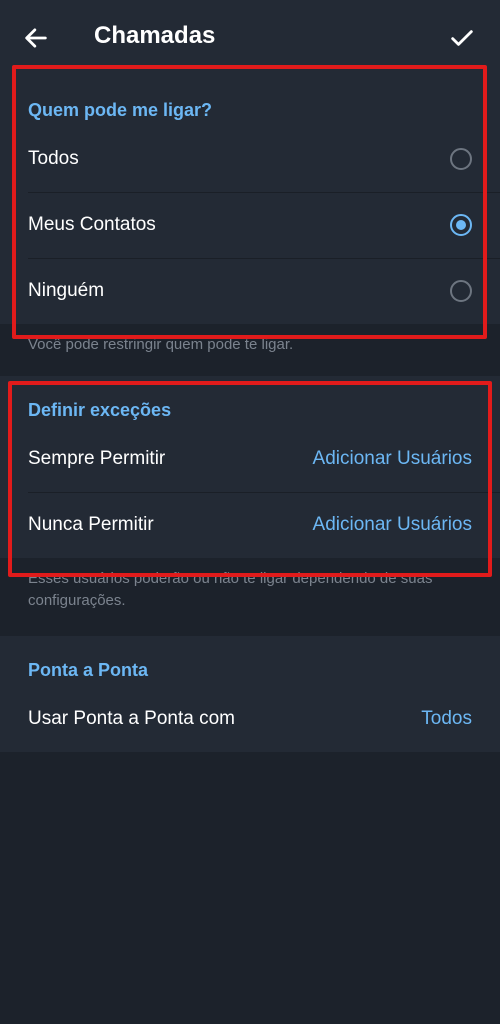  What do you see at coordinates (461, 225) in the screenshot?
I see `radio-button-selected` at bounding box center [461, 225].